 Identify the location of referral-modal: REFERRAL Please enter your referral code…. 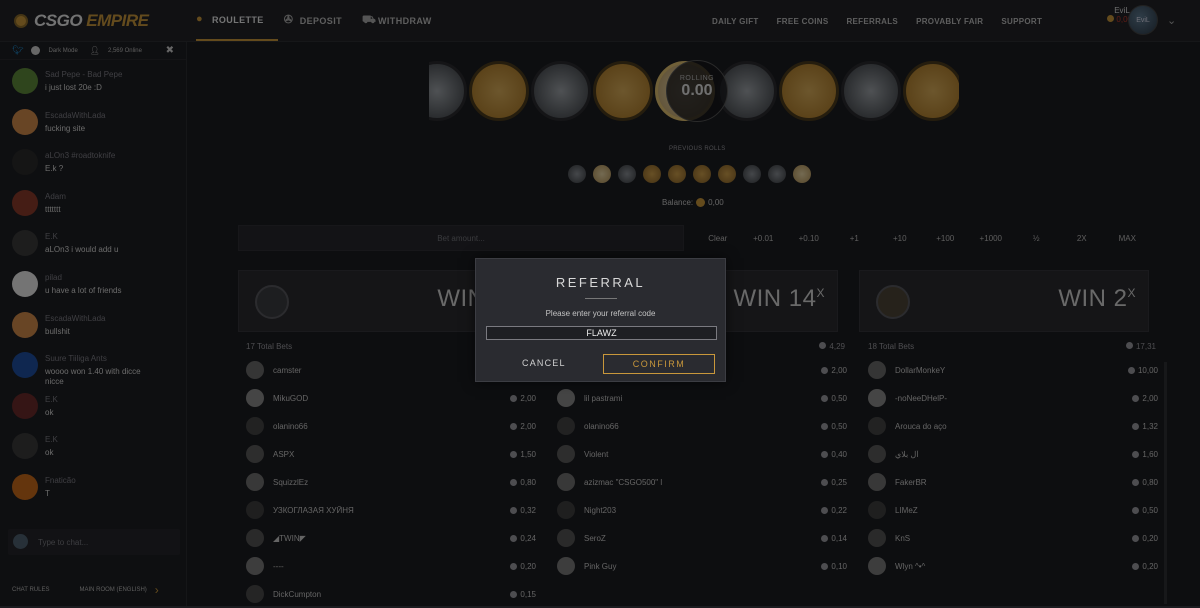
(600, 320).